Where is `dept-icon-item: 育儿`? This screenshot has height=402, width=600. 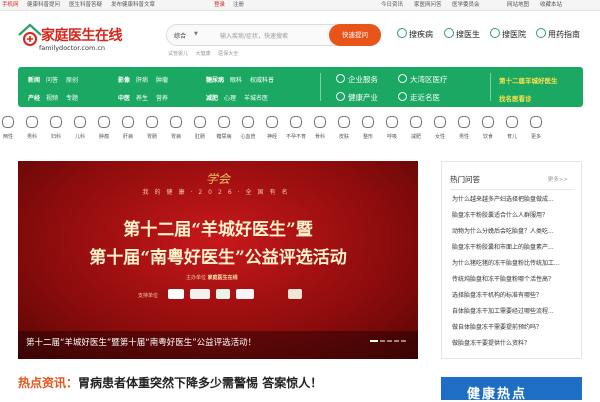
dept-icon-item: 育儿 is located at coordinates (512, 128).